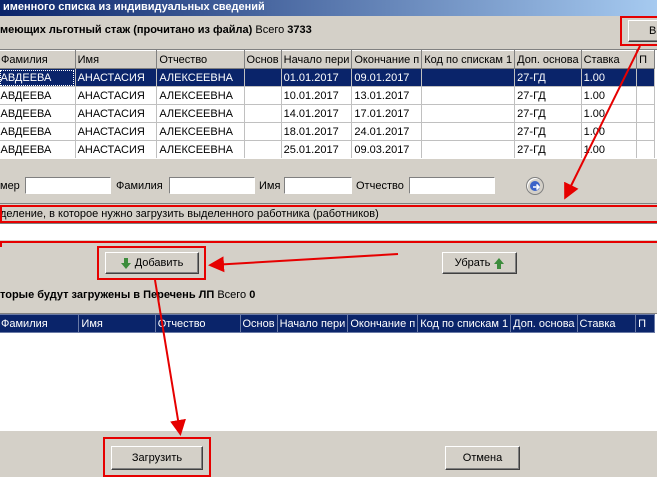 The width and height of the screenshot is (657, 477). What do you see at coordinates (544, 323) in the screenshot?
I see `bottom-grid-col-header: Доп. основа` at bounding box center [544, 323].